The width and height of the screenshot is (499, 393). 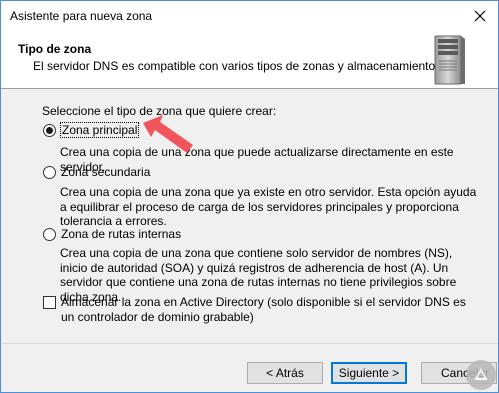 What do you see at coordinates (49, 302) in the screenshot?
I see `ad-checkbox` at bounding box center [49, 302].